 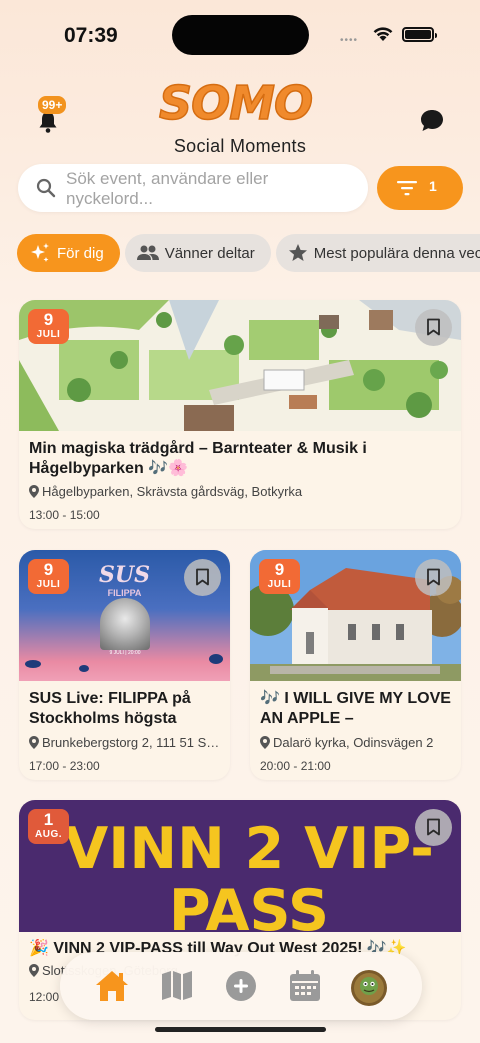 I want to click on nav-profile, so click(x=368, y=987).